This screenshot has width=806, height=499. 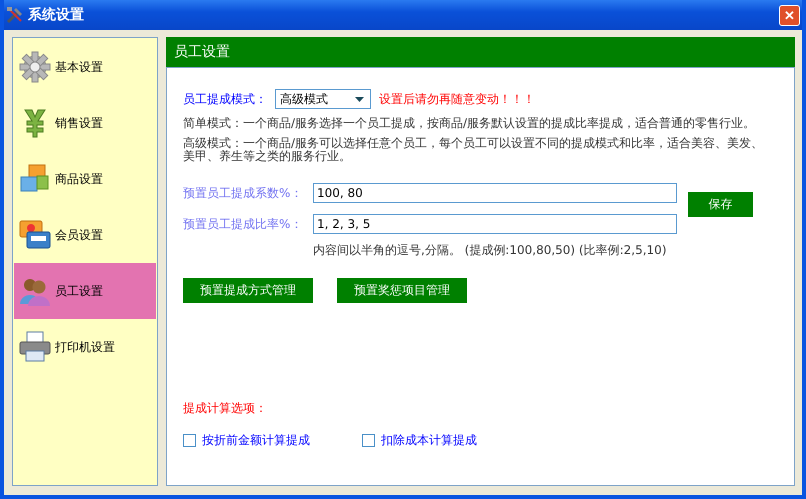 What do you see at coordinates (85, 67) in the screenshot?
I see `sidebar-item: 基本设置` at bounding box center [85, 67].